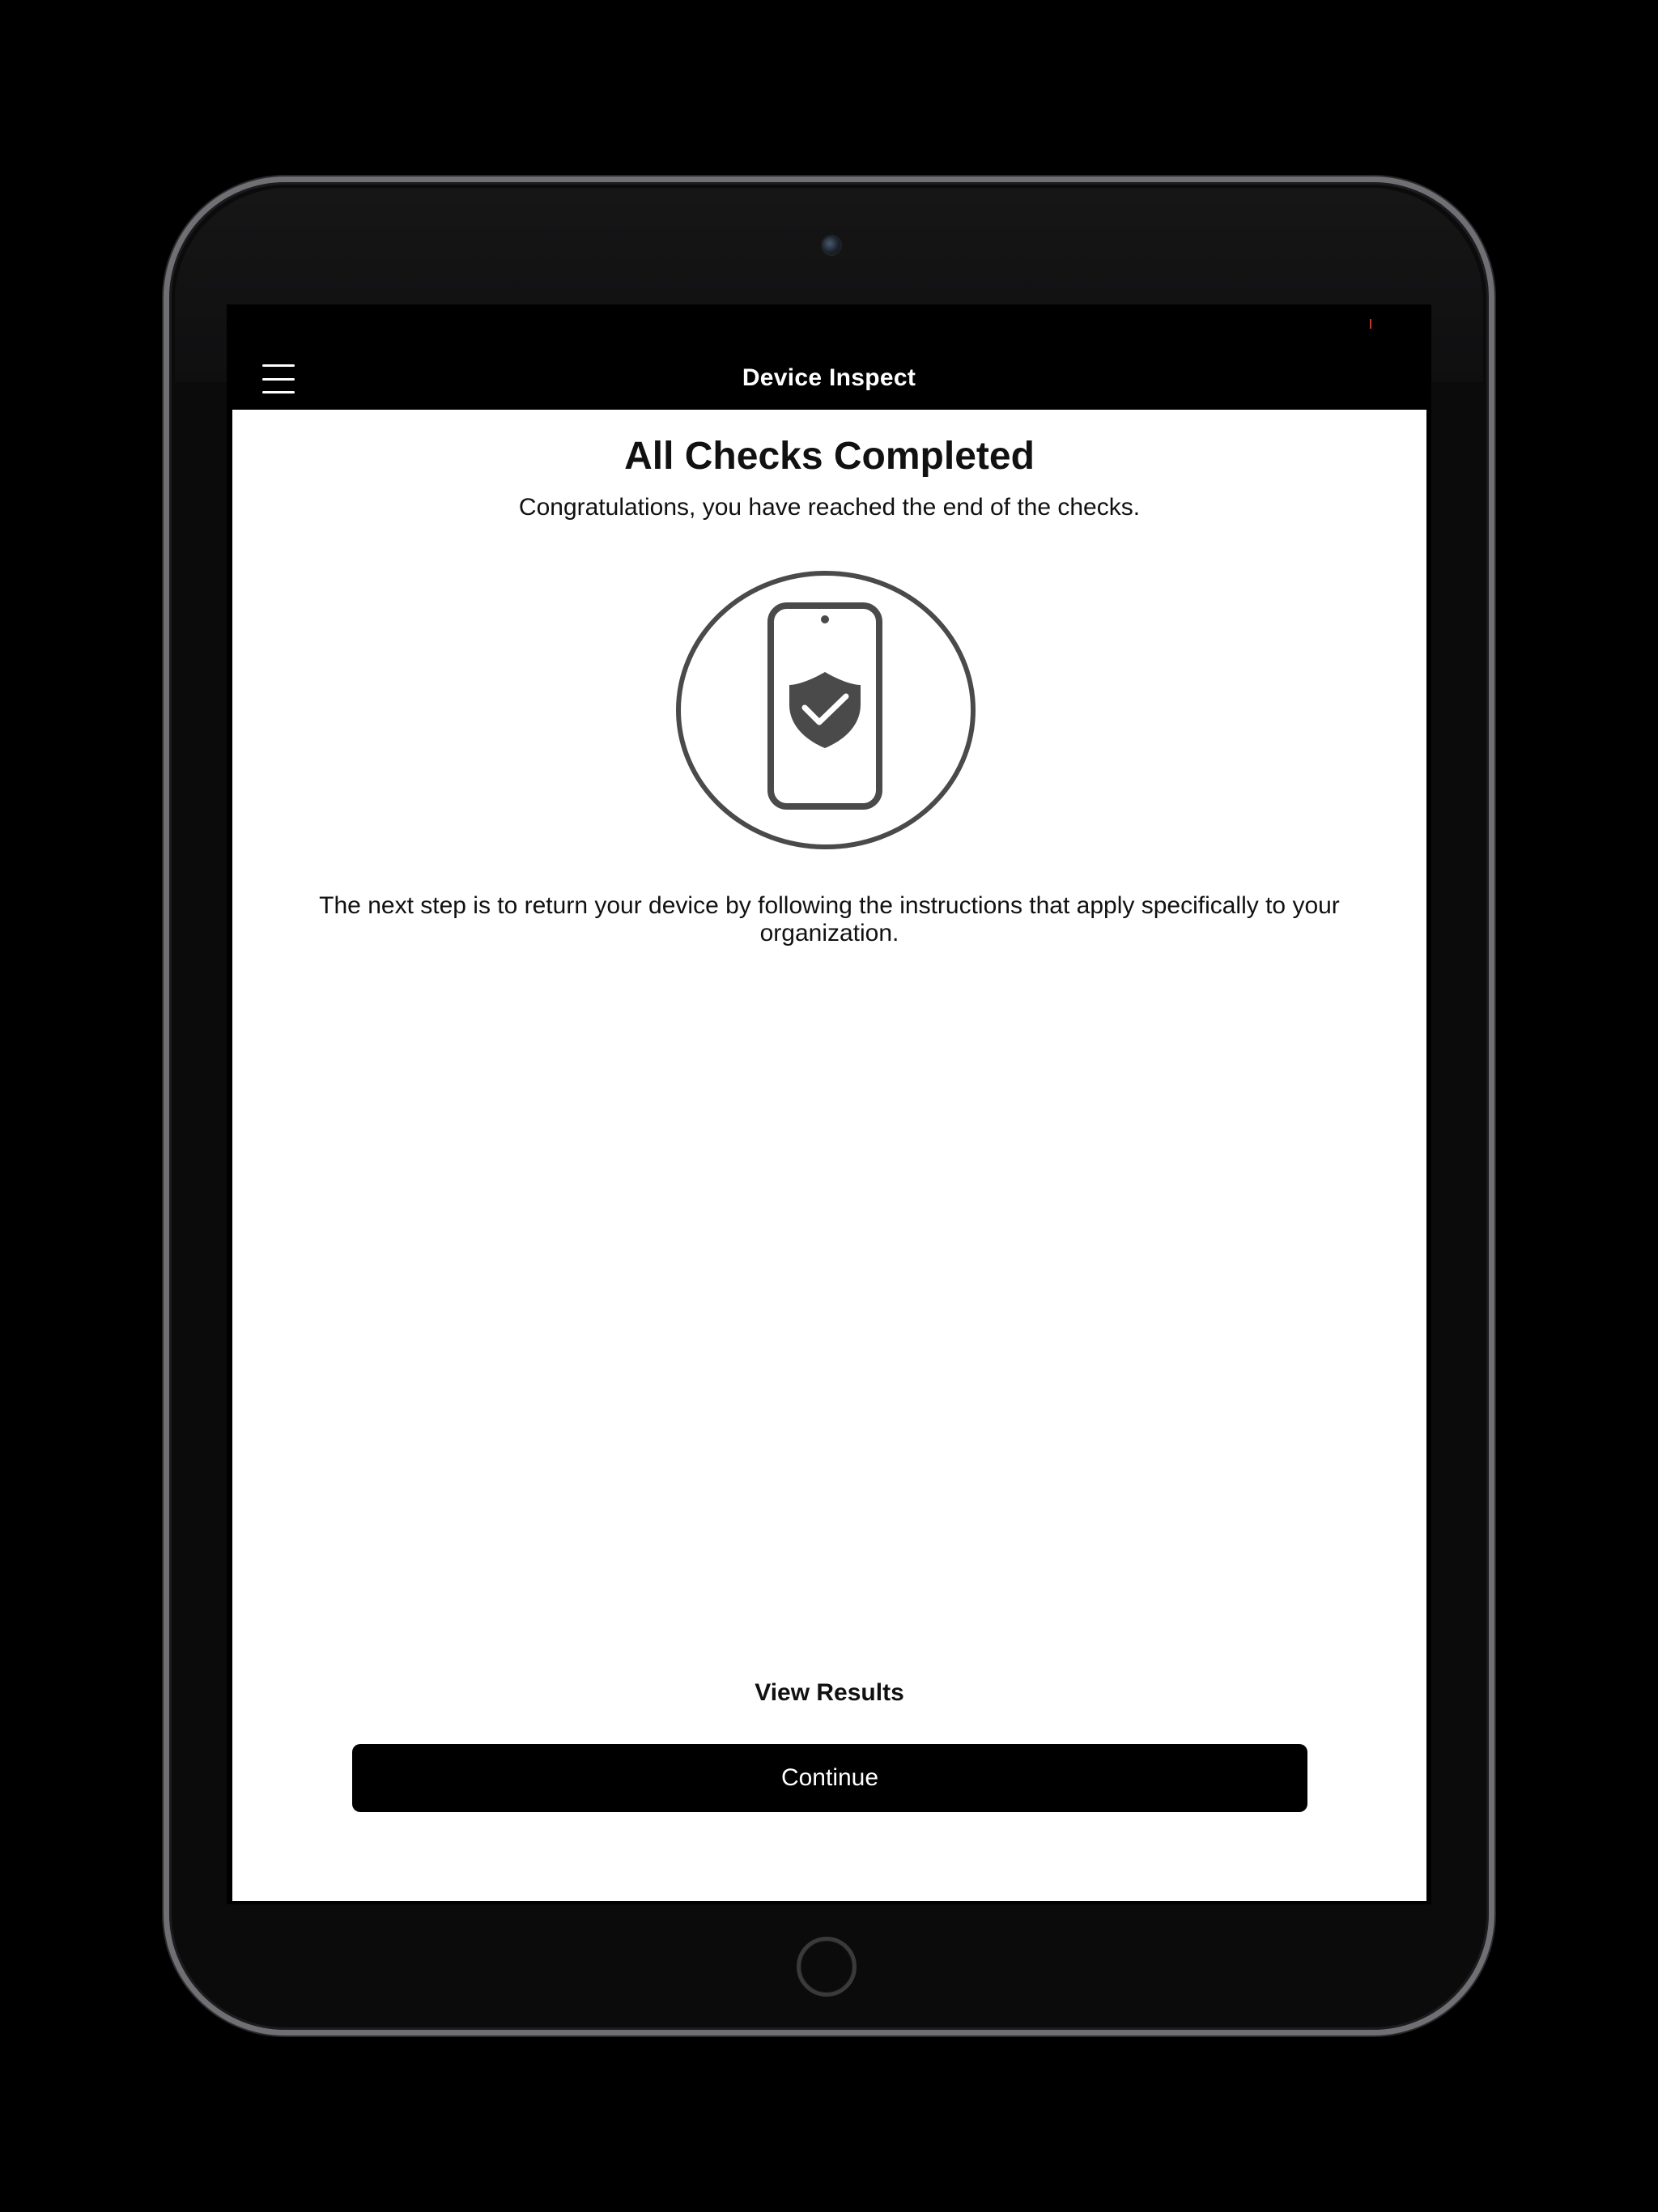 This screenshot has width=1658, height=2212. I want to click on home-button, so click(827, 1967).